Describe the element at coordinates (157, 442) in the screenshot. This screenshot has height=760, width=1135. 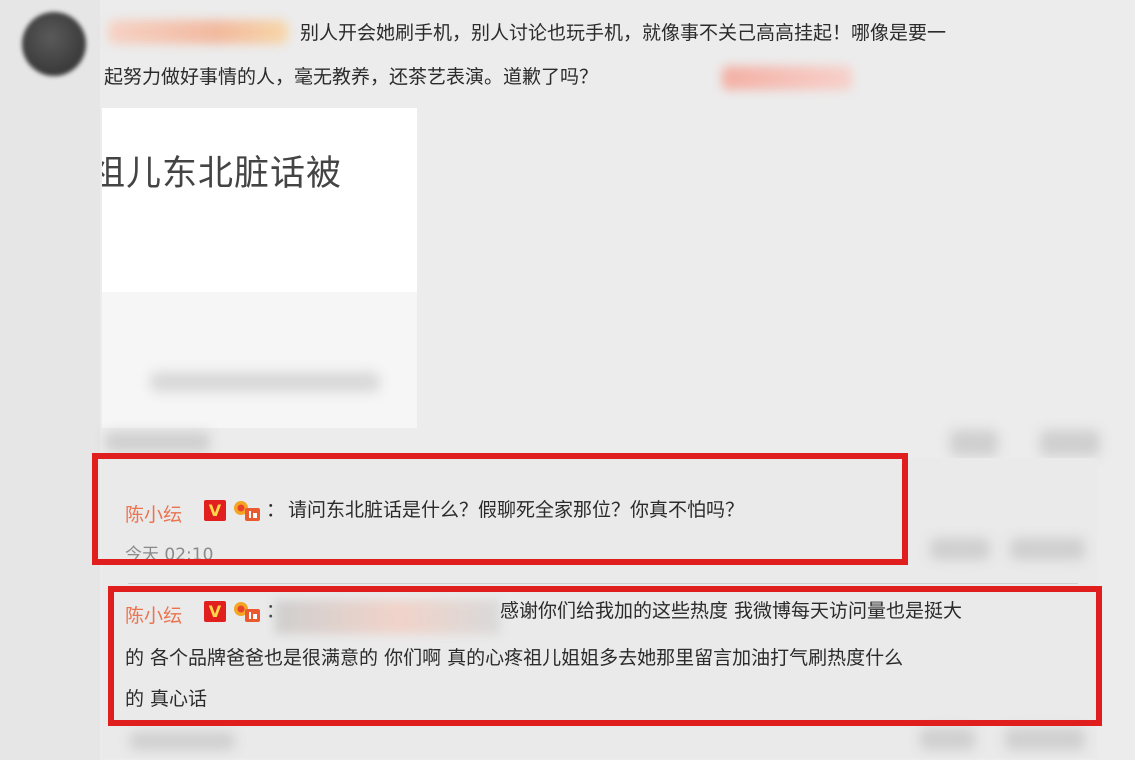
I see `blurred-post-meta` at that location.